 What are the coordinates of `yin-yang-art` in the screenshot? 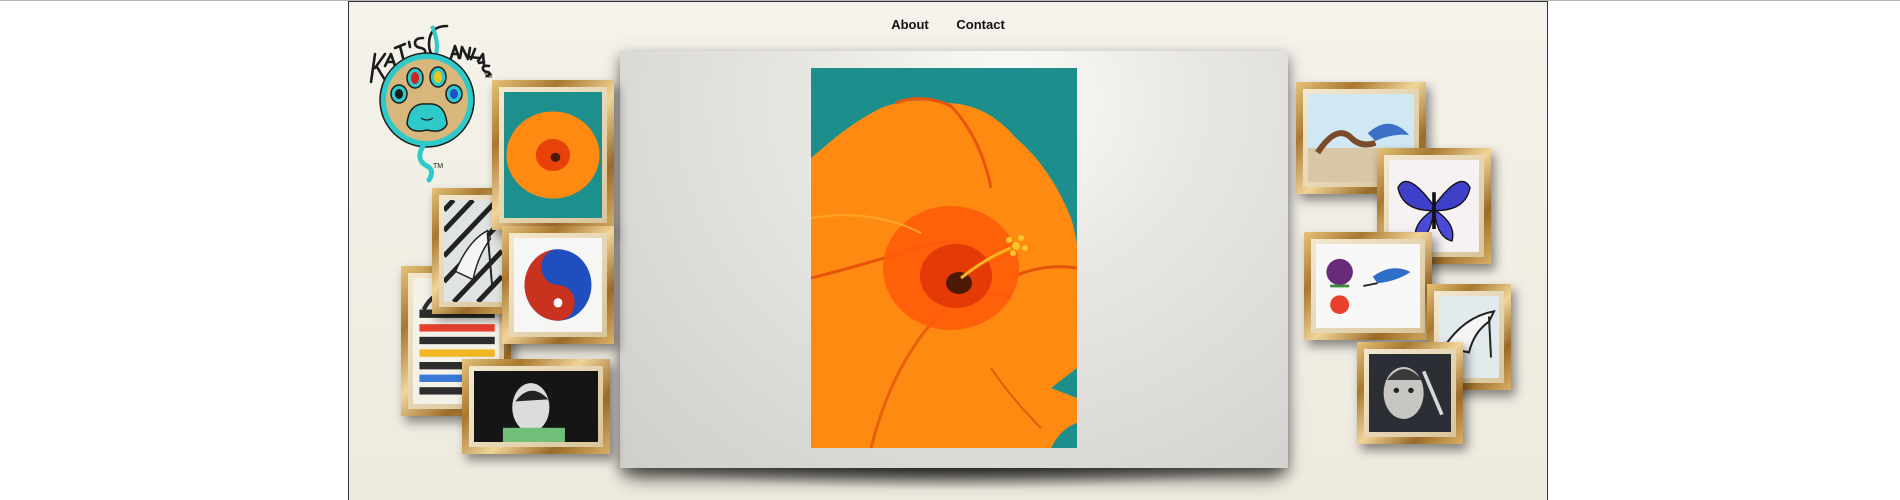 It's located at (558, 285).